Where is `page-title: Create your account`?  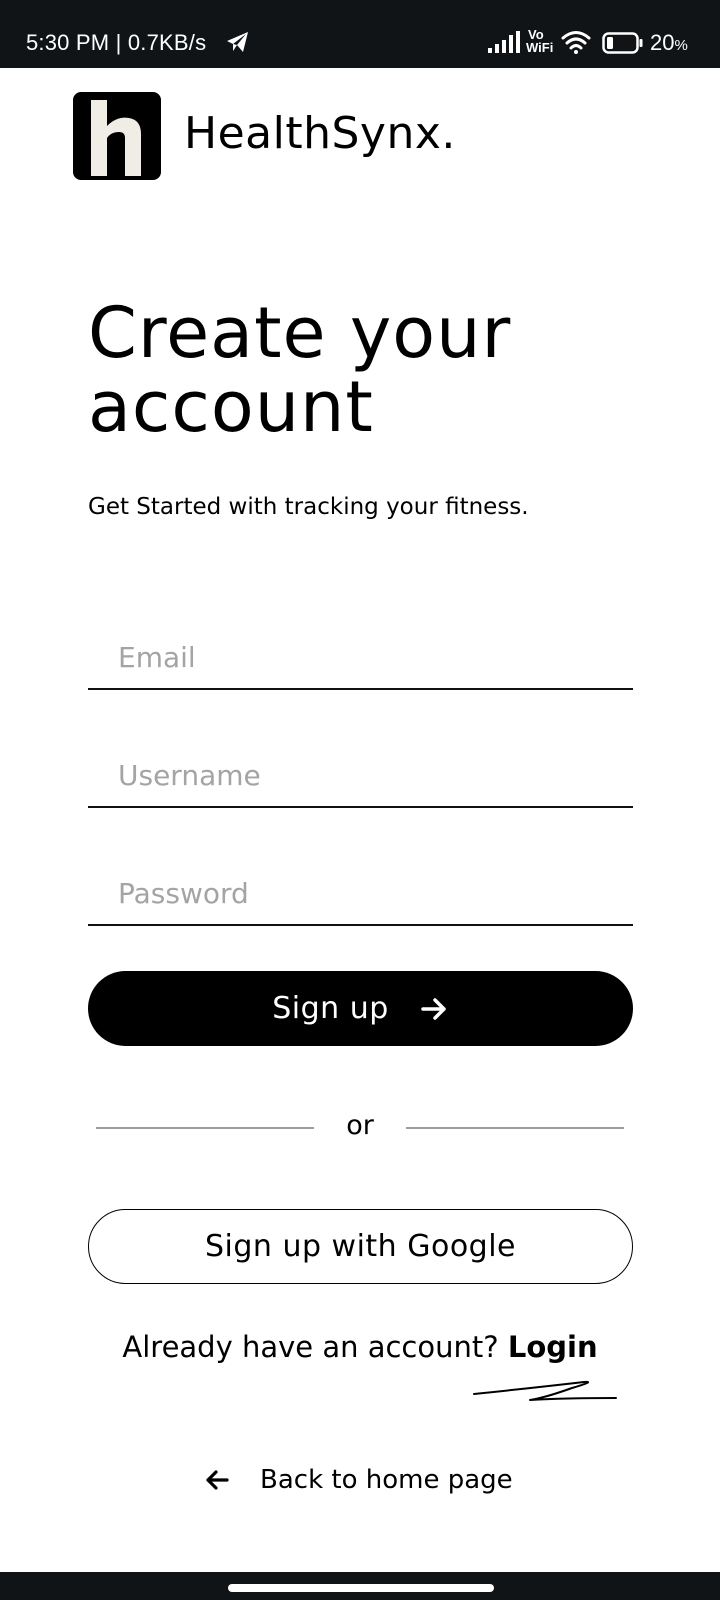 page-title: Create your account is located at coordinates (388, 370).